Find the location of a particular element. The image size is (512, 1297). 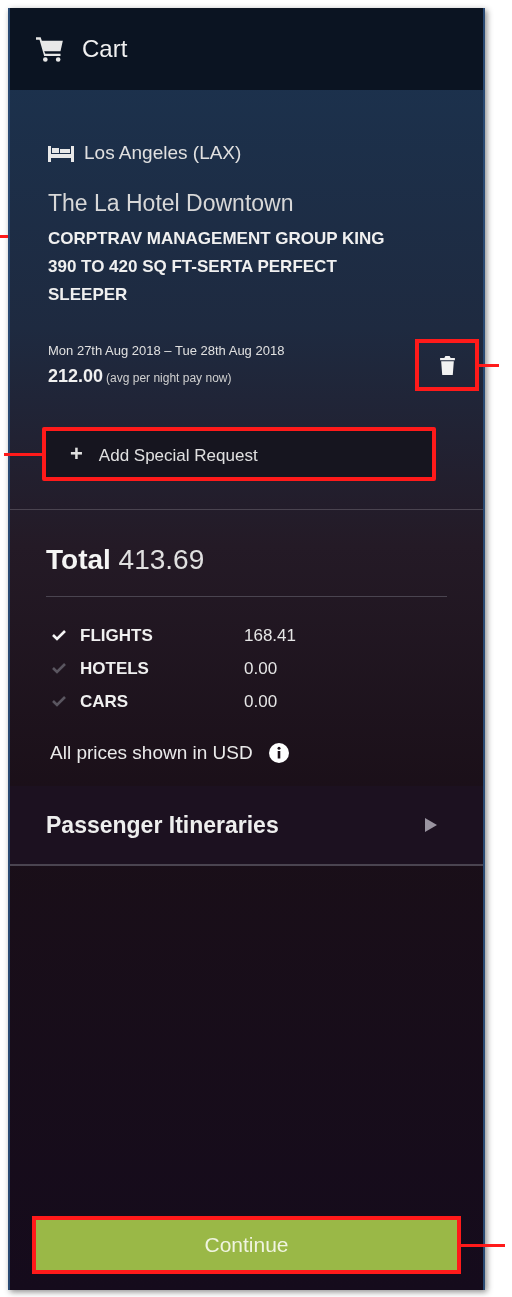

expand-arrow-icon is located at coordinates (431, 825).